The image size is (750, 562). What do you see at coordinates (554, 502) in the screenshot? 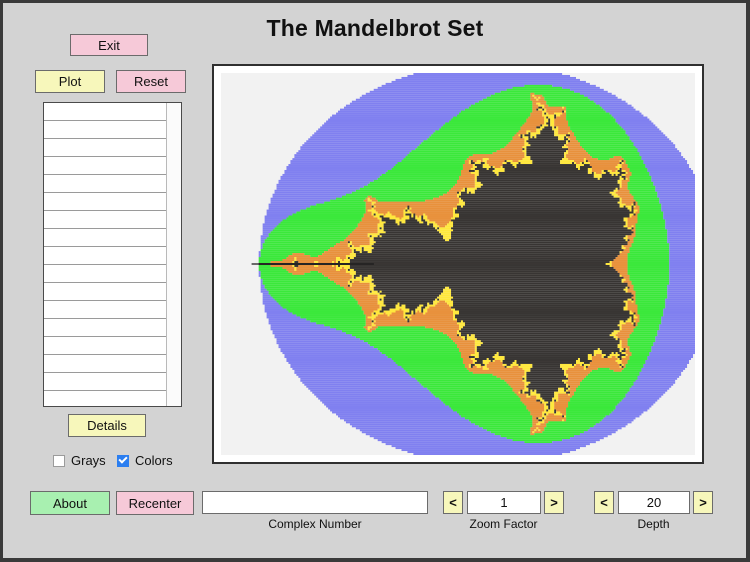
I see `zoom-factor-increment-button: >` at bounding box center [554, 502].